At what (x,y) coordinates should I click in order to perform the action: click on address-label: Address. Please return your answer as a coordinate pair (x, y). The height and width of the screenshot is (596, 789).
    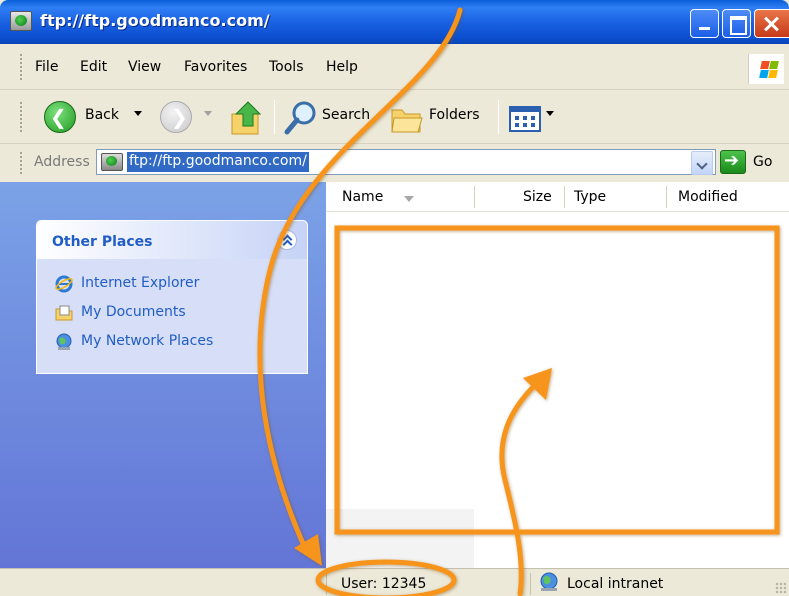
    Looking at the image, I should click on (62, 162).